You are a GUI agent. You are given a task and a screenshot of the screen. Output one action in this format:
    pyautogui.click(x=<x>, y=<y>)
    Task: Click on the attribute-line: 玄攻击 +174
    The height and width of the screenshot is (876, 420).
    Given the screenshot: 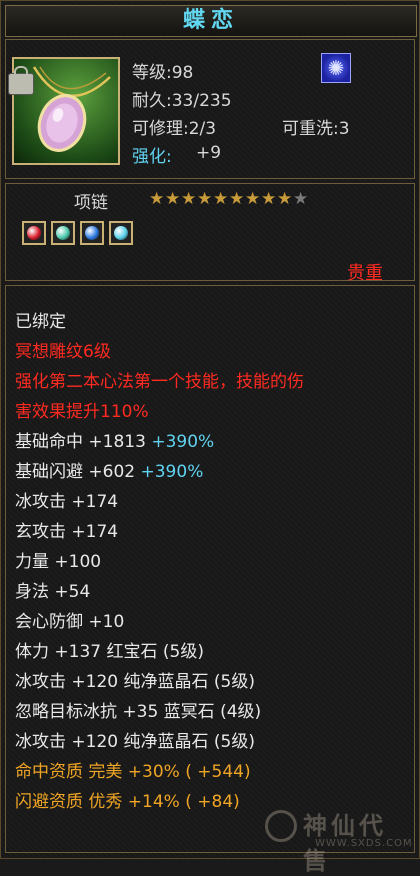 What is the action you would take?
    pyautogui.click(x=66, y=529)
    